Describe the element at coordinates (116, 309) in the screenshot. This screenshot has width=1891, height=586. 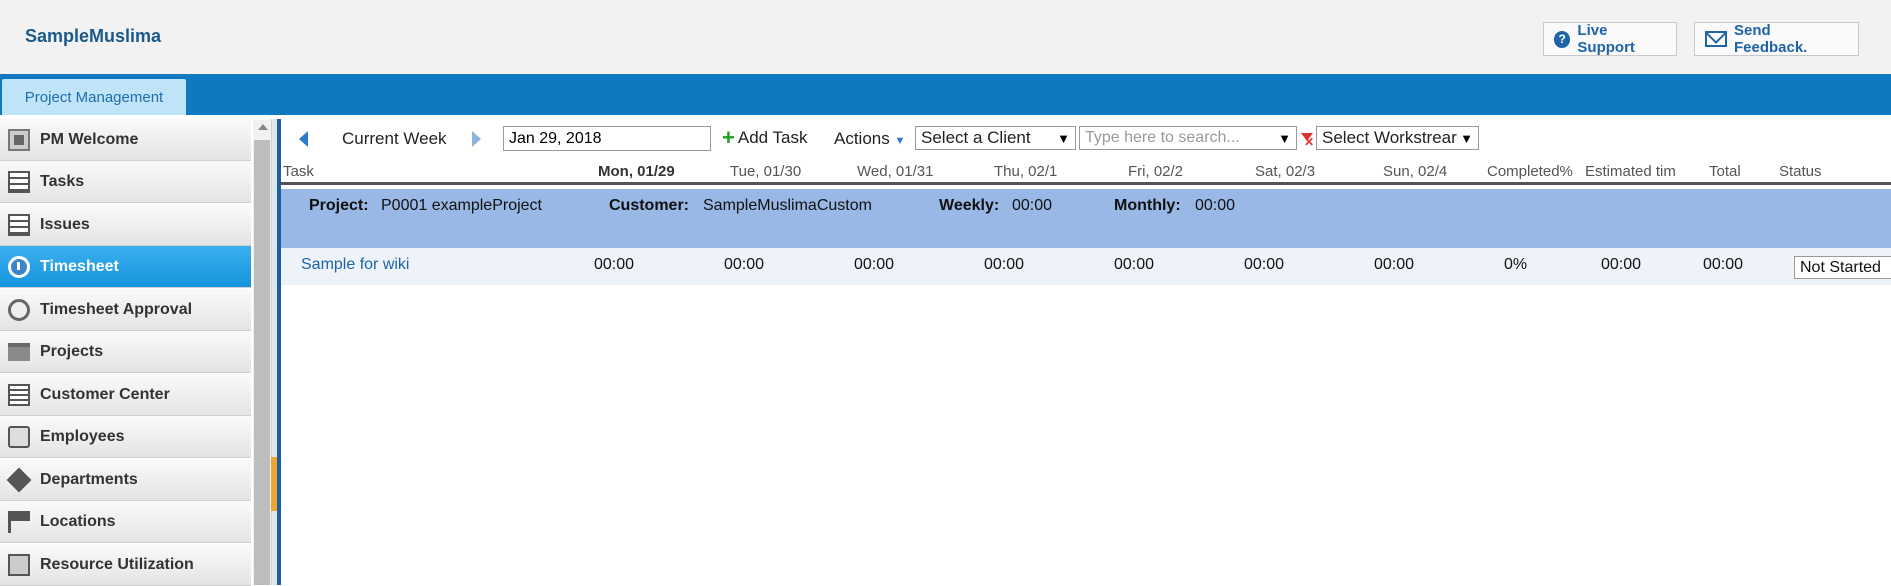
I see `sidebar-item-label: Timesheet Approval` at that location.